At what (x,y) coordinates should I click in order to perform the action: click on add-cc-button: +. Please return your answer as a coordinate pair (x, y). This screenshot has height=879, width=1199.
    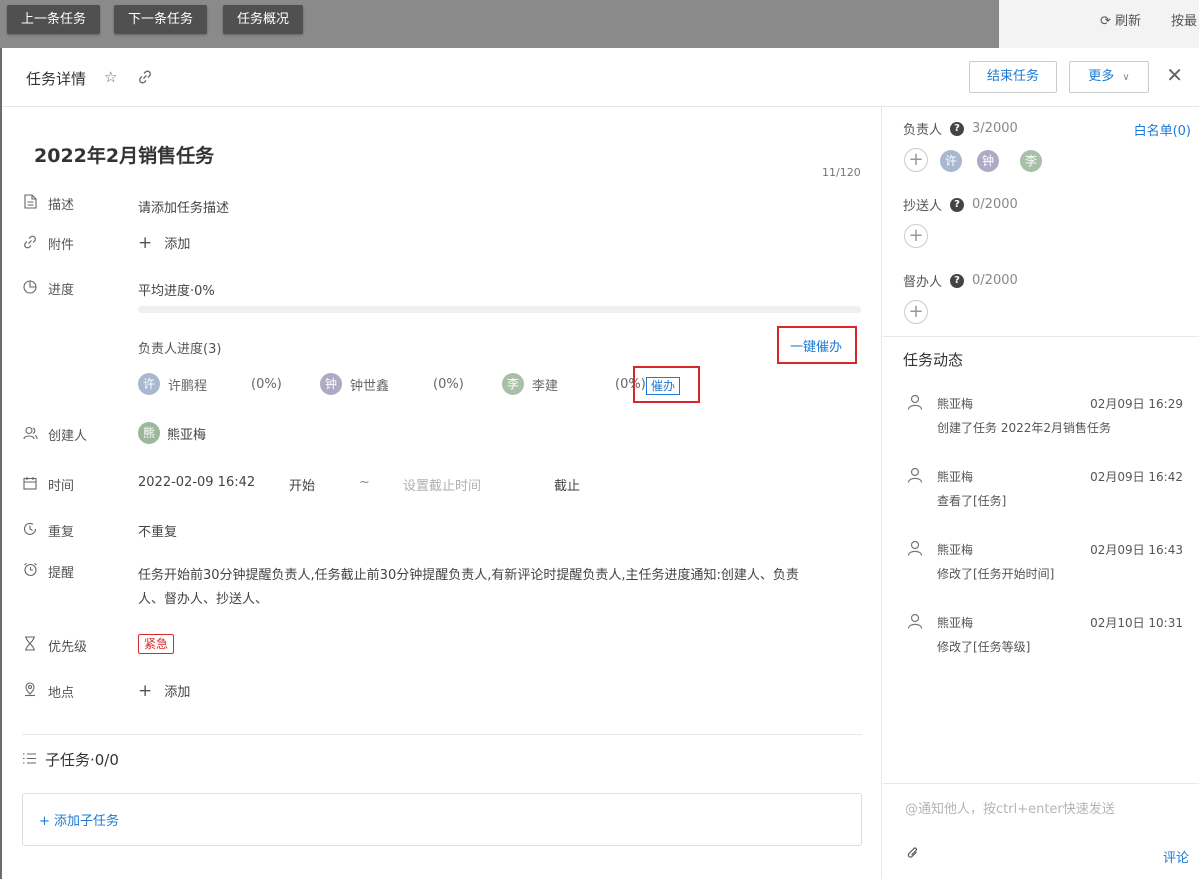
    Looking at the image, I should click on (916, 236).